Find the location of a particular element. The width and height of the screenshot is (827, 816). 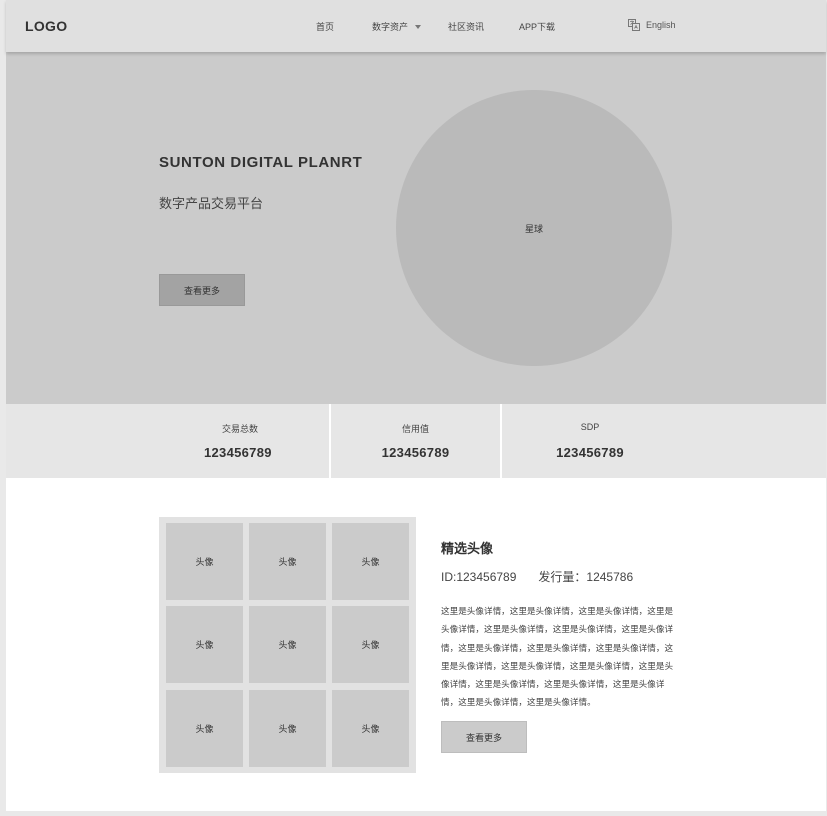

stat-sdp: SDP 123456789 is located at coordinates (590, 441).